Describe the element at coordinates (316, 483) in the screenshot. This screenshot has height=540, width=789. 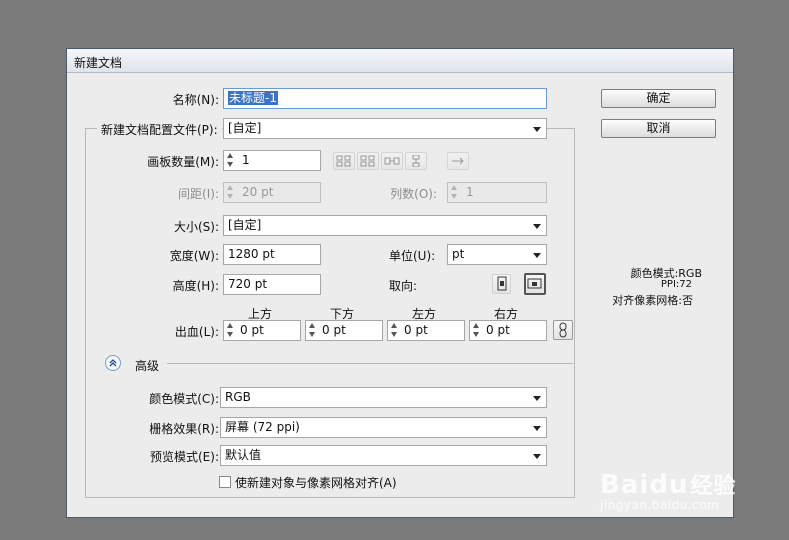
I see `align-pixel-grid-label: 使新建对象与像素网格对齐(A)` at that location.